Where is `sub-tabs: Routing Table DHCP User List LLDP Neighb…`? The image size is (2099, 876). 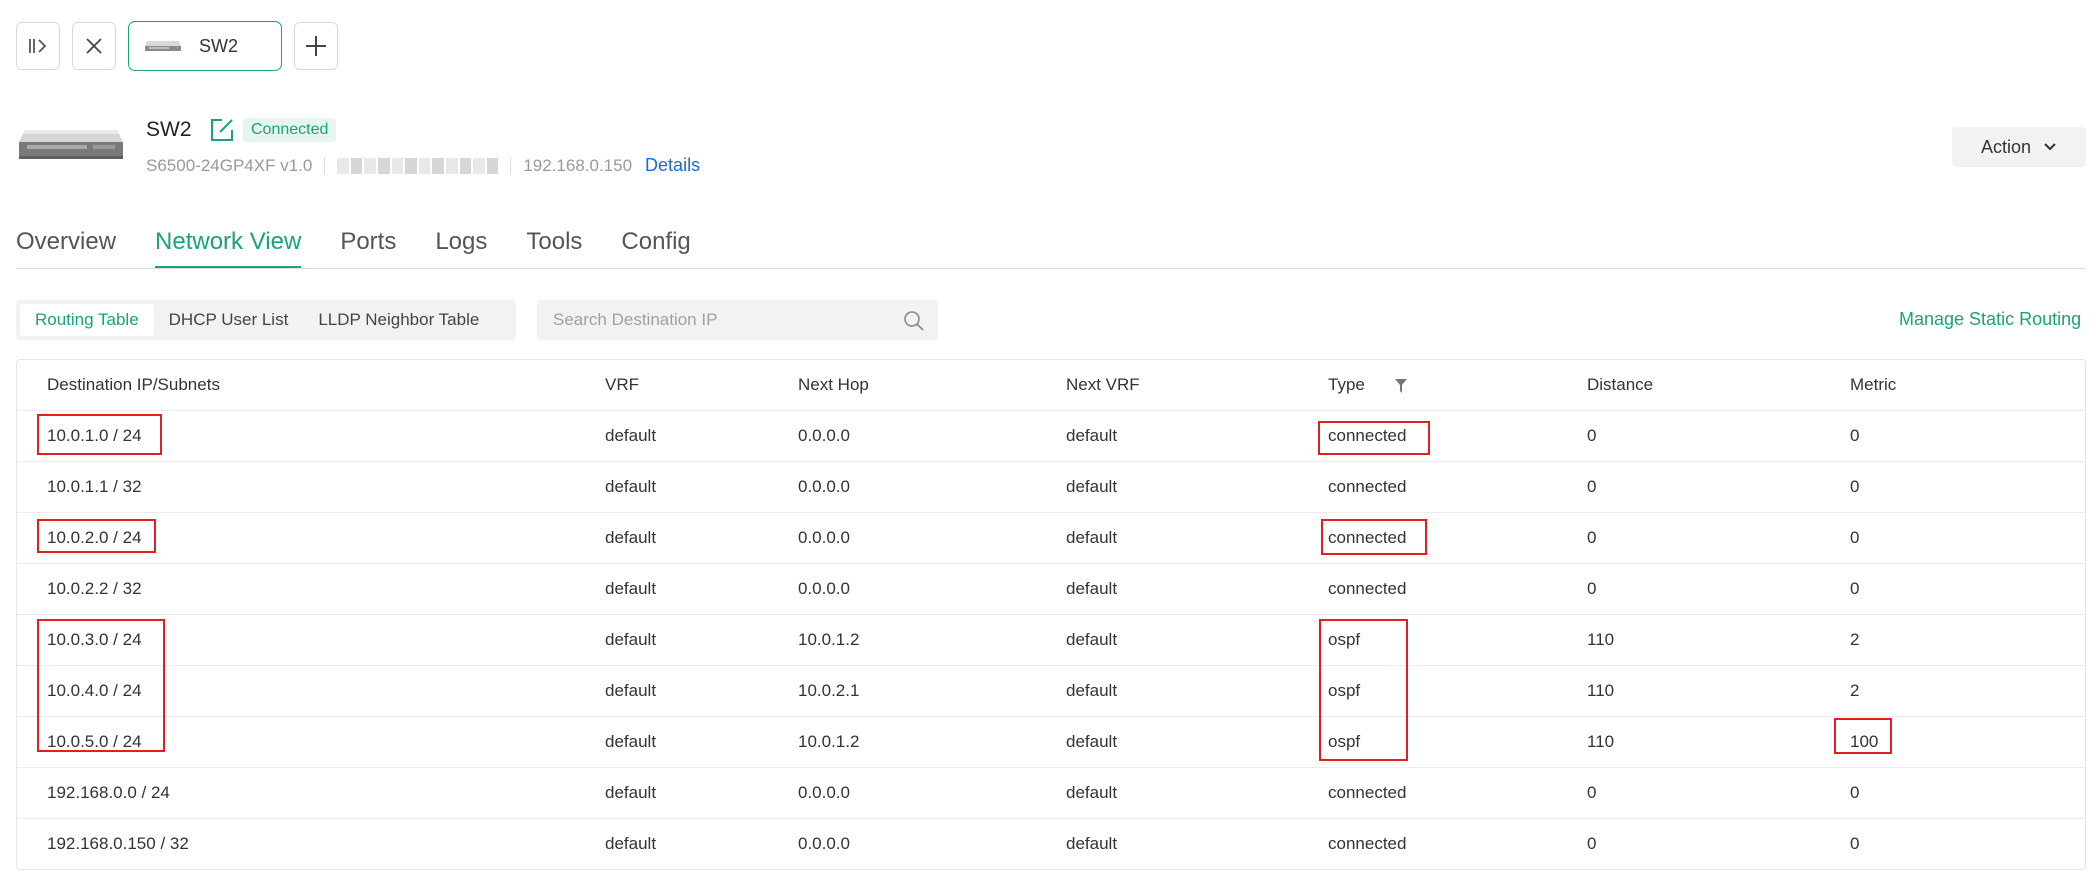
sub-tabs: Routing Table DHCP User List LLDP Neighb… is located at coordinates (266, 320).